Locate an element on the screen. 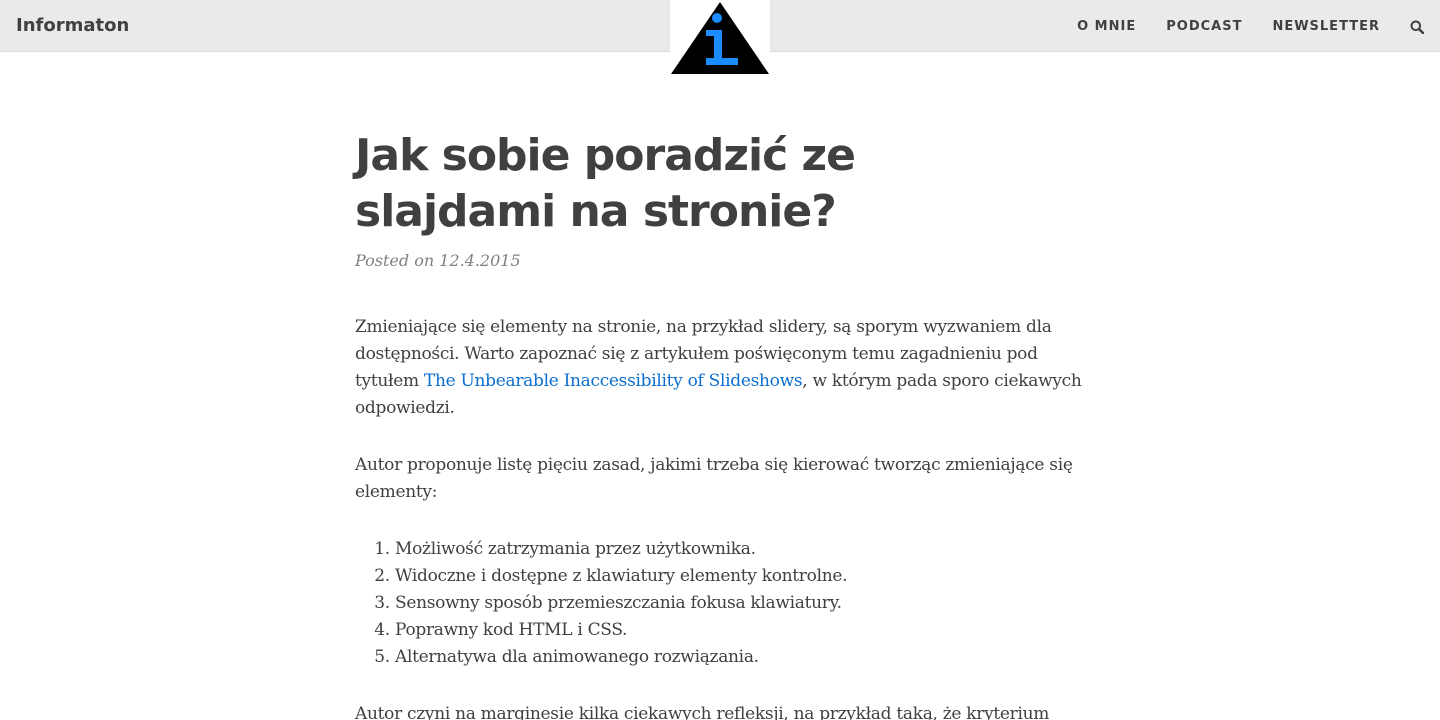 The image size is (1440, 720). list-item: Alternatywa dla animowanego rozwiązania. is located at coordinates (745, 657).